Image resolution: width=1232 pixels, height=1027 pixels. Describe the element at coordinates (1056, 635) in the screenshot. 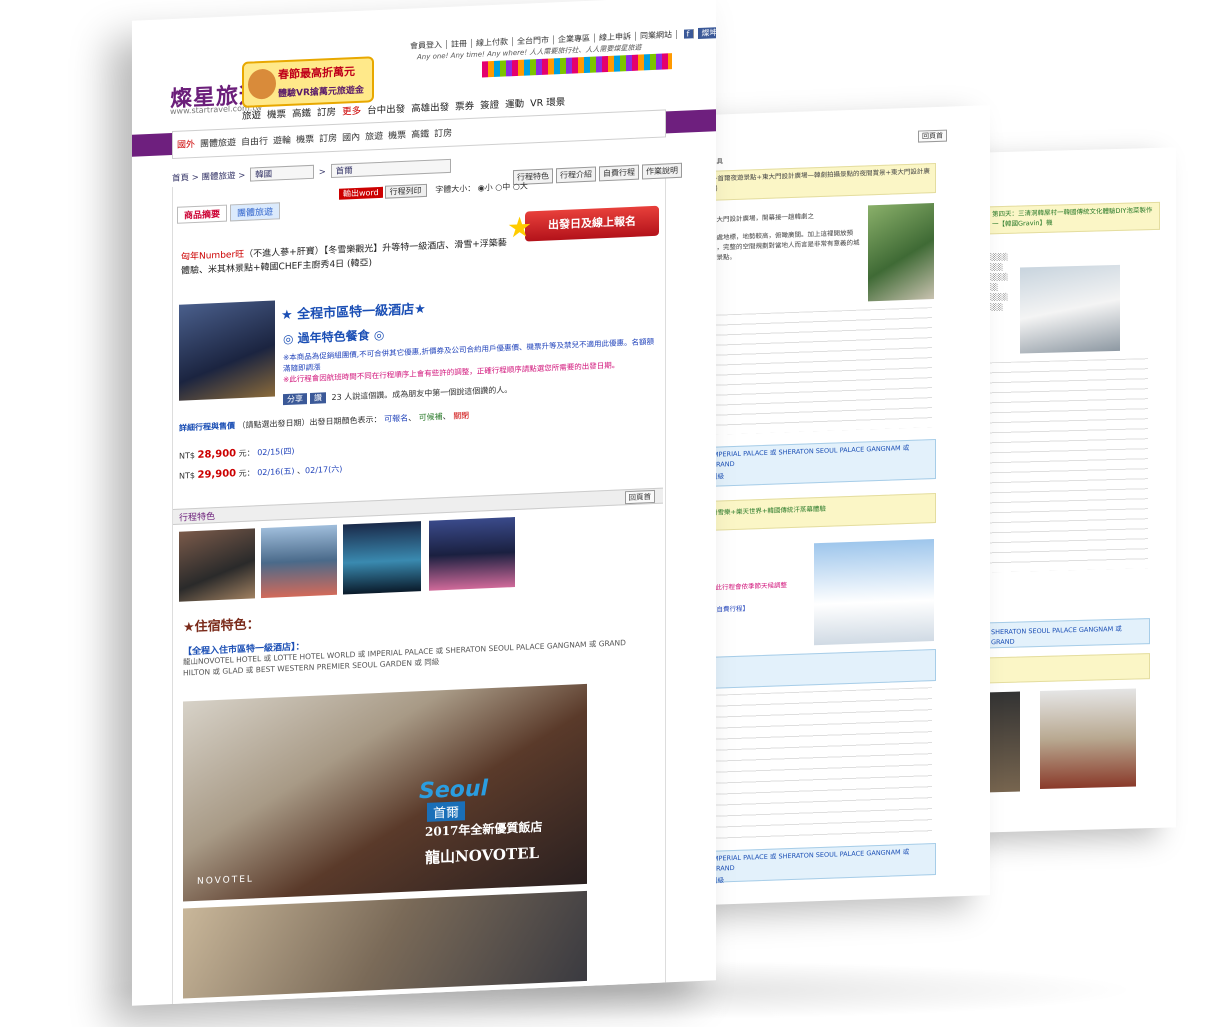

I see `hotel-line: SHERATON SEOUL PALACE GANGNAM 或 GRAND` at that location.